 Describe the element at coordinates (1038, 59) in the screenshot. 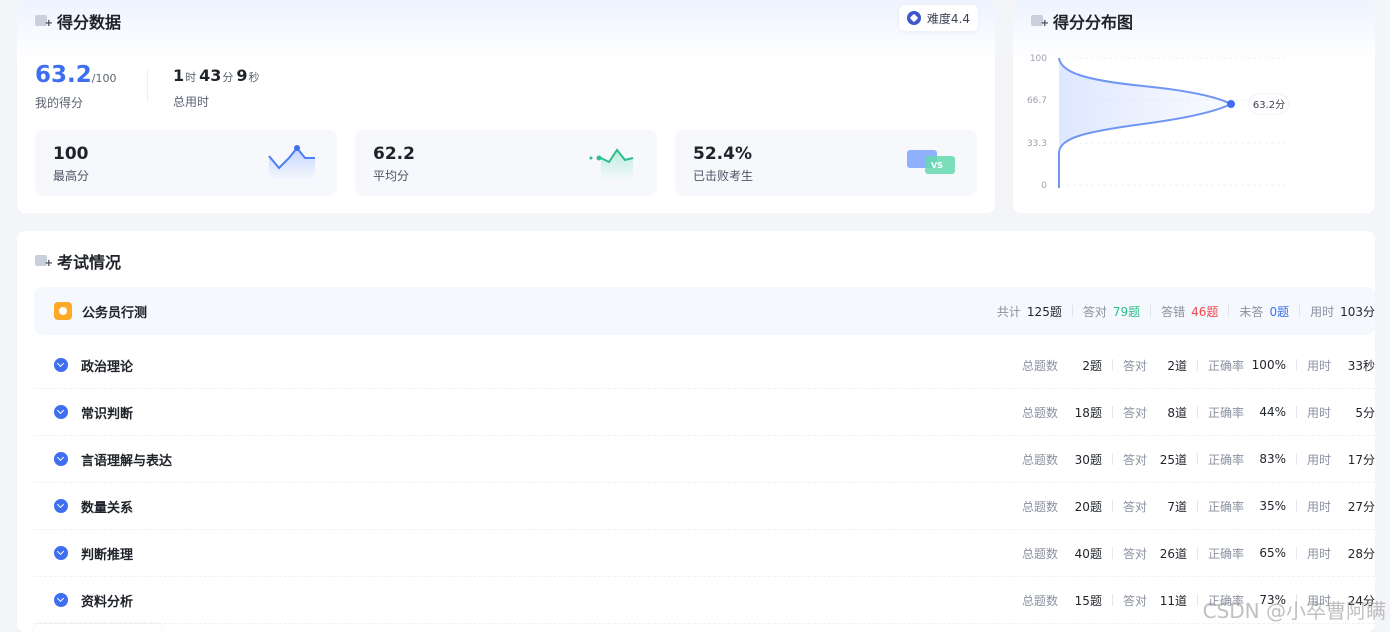

I see `y-tick-label: 100` at that location.